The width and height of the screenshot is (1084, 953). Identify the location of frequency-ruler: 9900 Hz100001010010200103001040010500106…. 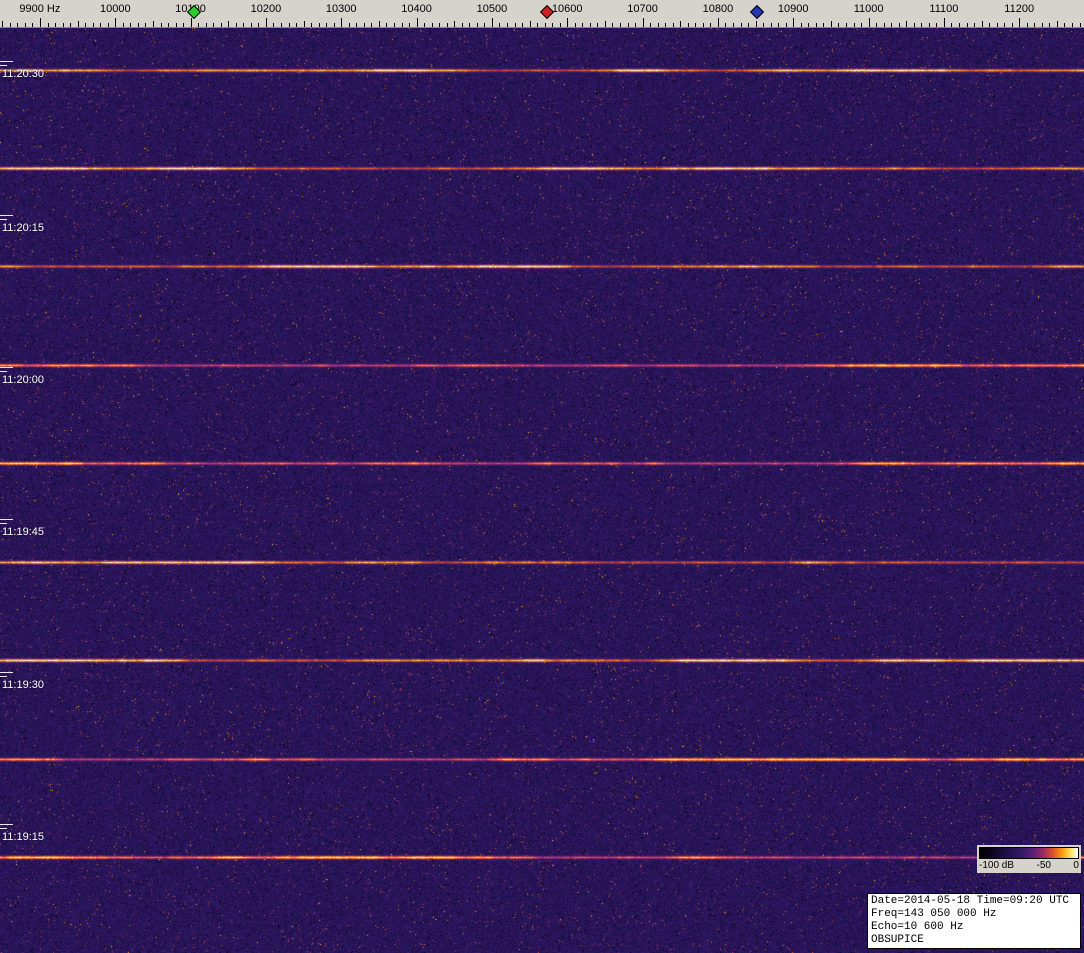
(542, 14).